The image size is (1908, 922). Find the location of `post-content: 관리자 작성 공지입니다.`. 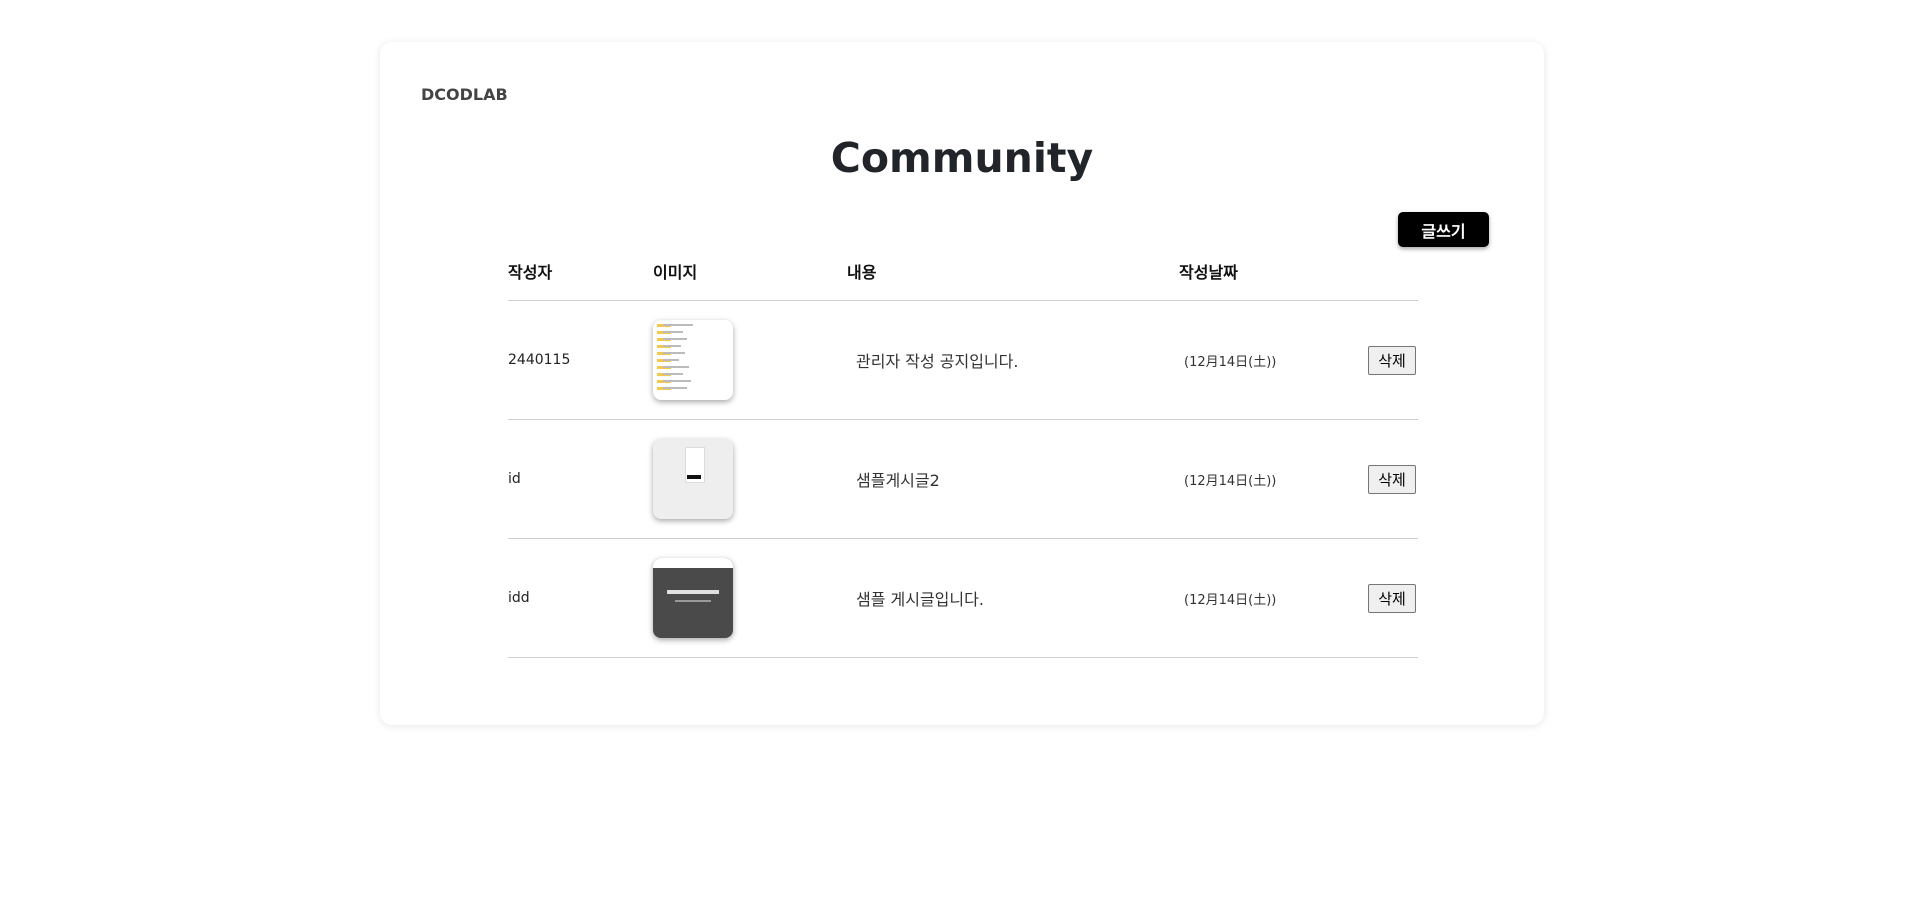

post-content: 관리자 작성 공지입니다. is located at coordinates (937, 360).